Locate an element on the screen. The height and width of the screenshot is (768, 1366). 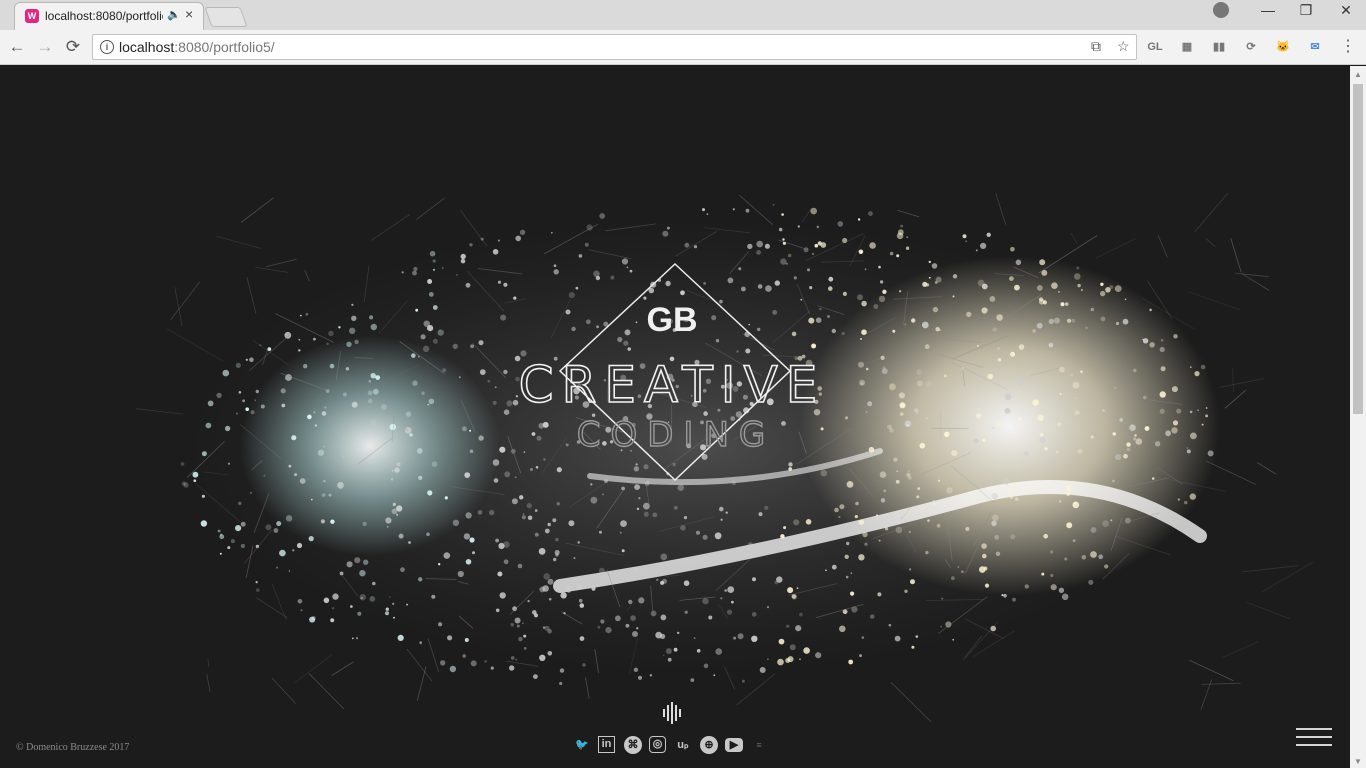
extension-sync-icon: ⟳ is located at coordinates (1251, 47).